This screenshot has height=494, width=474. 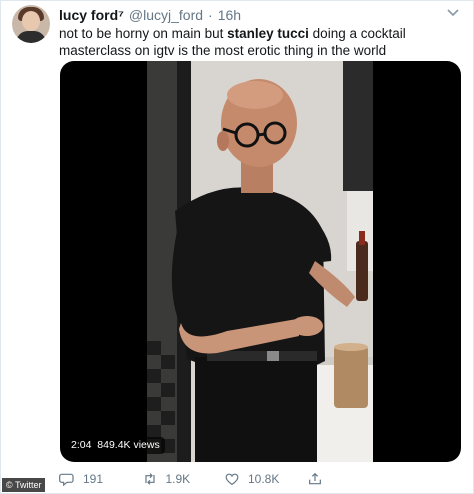 I want to click on reply-count: 191, so click(x=93, y=479).